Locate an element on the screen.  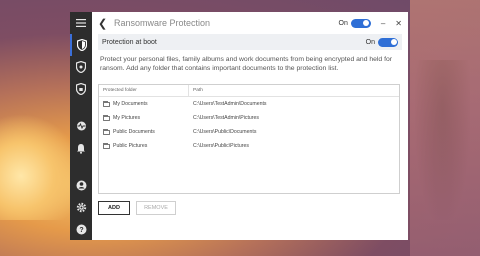
folder-cell: Public Documents is located at coordinates (144, 131).